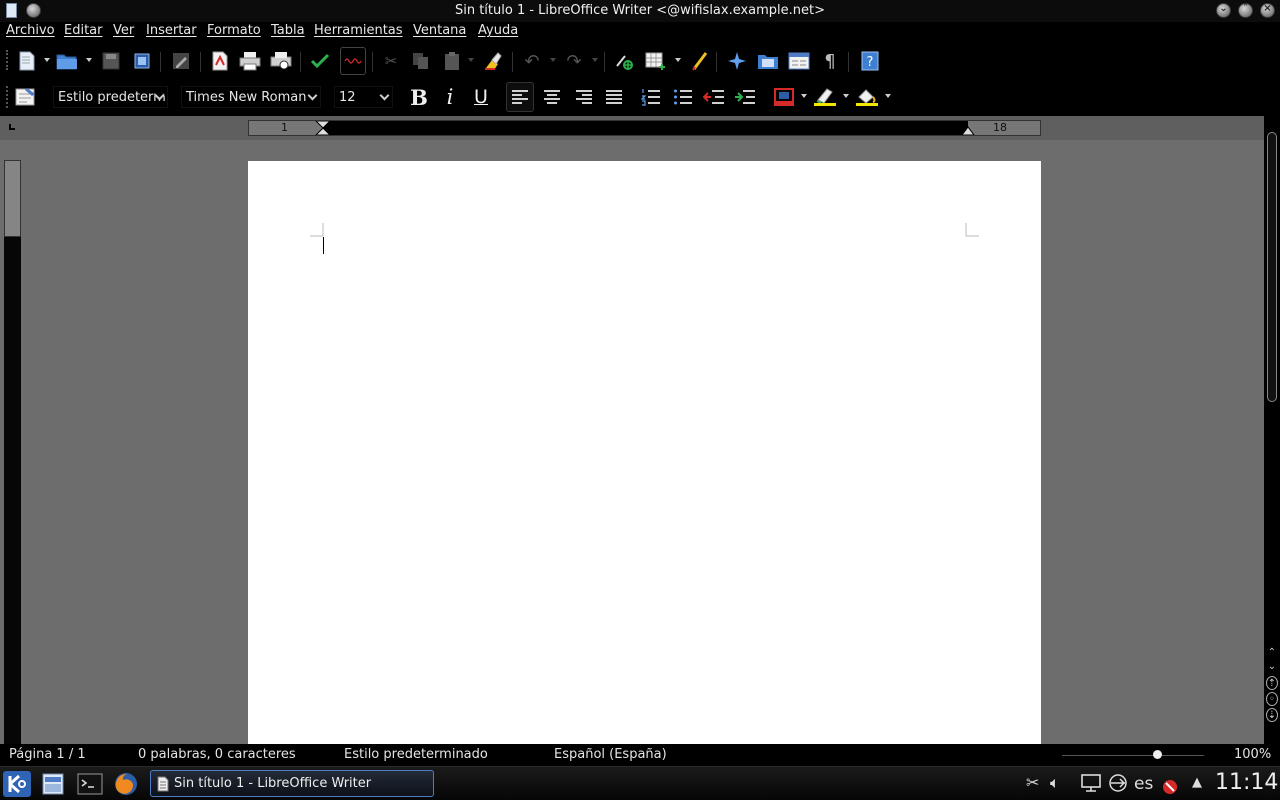 The height and width of the screenshot is (800, 1280). Describe the element at coordinates (683, 97) in the screenshot. I see `bullets-button` at that location.